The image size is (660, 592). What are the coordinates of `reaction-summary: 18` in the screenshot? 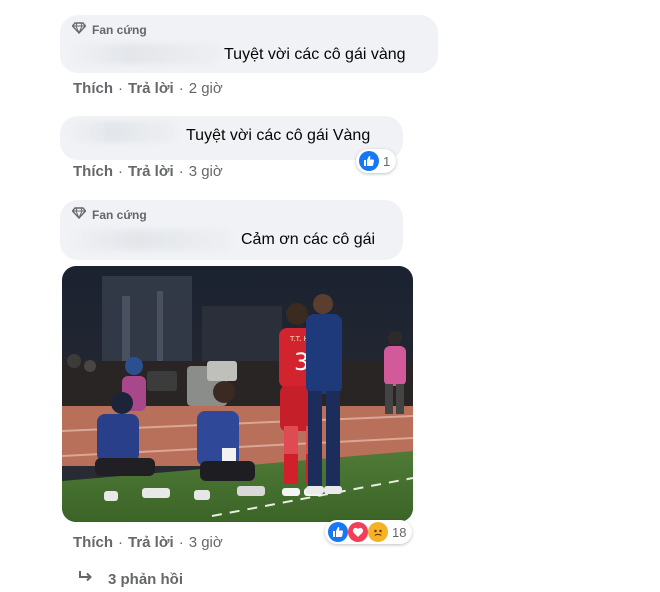 It's located at (369, 532).